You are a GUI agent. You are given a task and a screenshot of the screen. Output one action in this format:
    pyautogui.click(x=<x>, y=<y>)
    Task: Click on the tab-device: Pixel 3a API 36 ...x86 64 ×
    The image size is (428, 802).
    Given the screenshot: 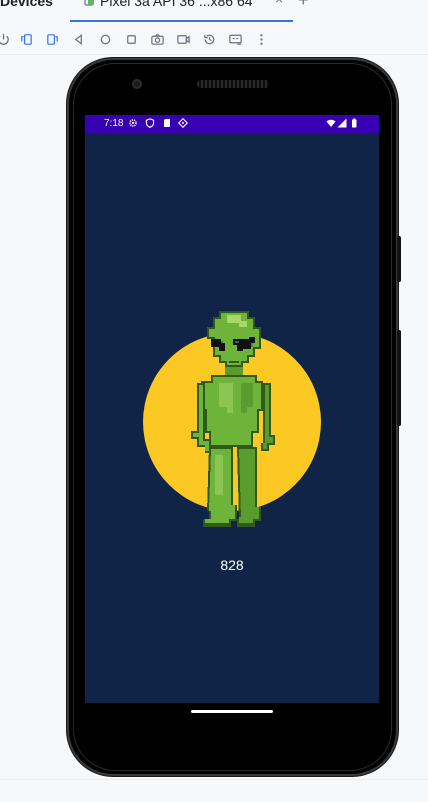 What is the action you would take?
    pyautogui.click(x=181, y=11)
    